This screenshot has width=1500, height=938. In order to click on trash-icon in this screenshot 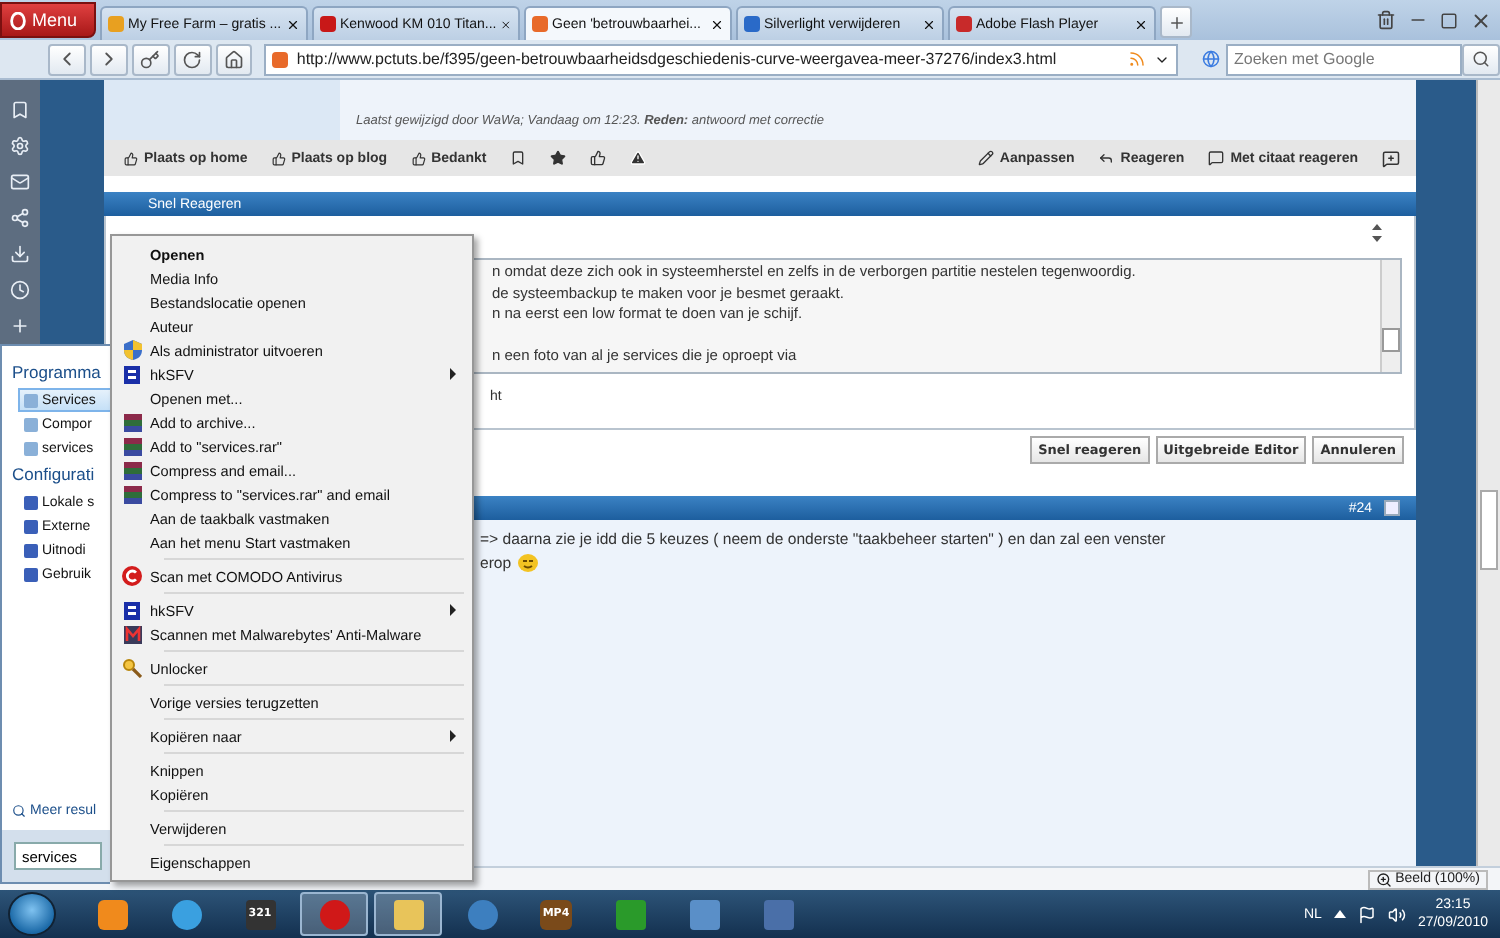, I will do `click(1386, 20)`.